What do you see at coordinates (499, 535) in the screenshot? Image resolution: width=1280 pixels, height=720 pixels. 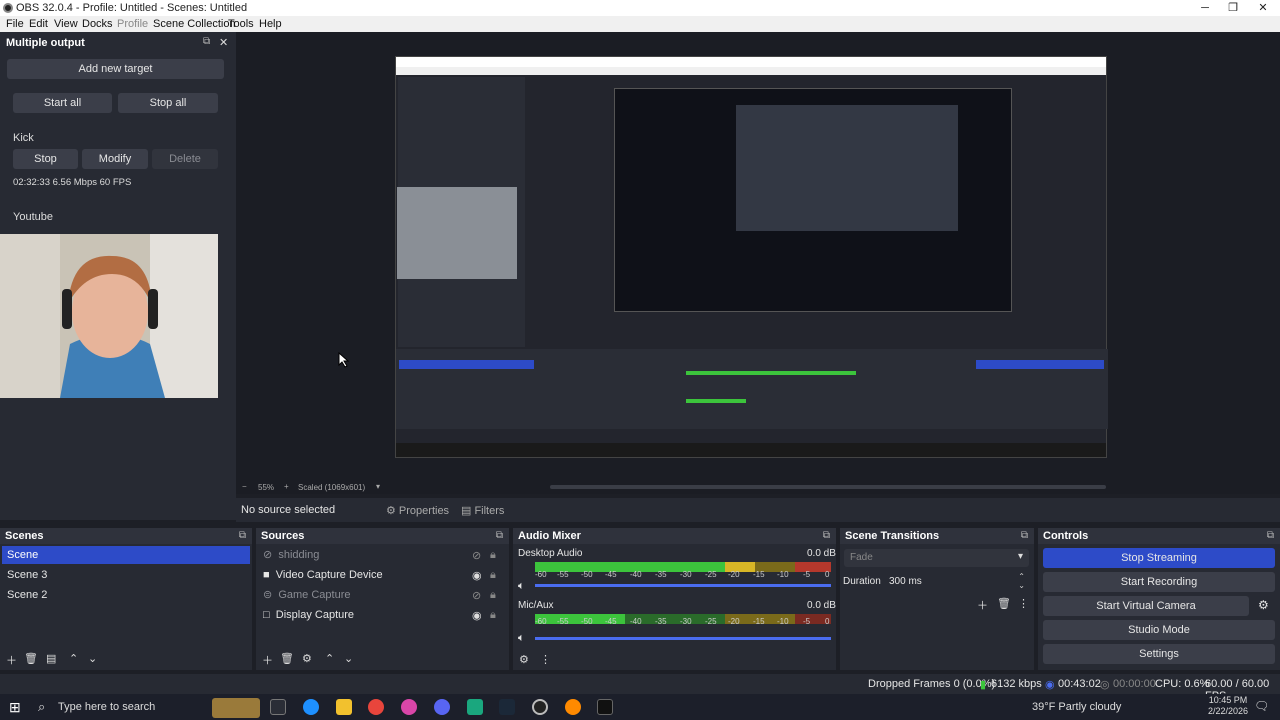 I see `sources-dock-menu-icon: ⧉` at bounding box center [499, 535].